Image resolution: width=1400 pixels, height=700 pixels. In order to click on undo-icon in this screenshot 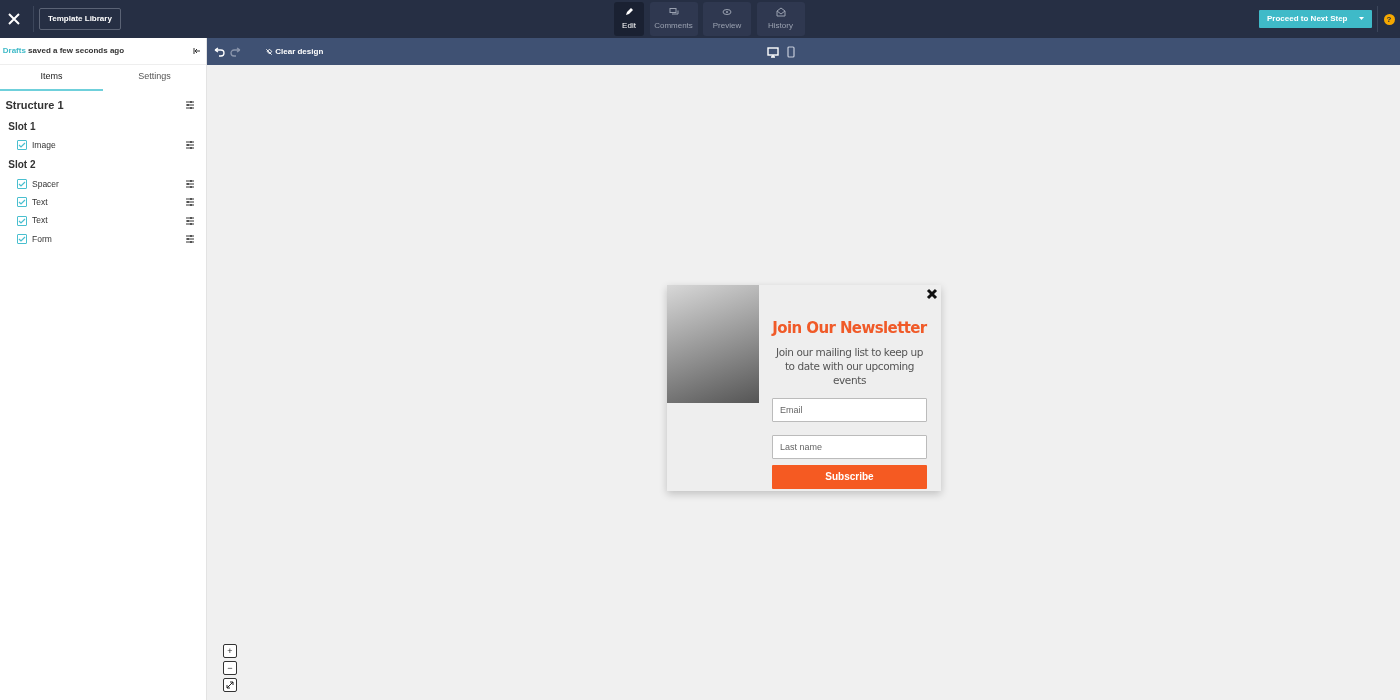, I will do `click(218, 51)`.